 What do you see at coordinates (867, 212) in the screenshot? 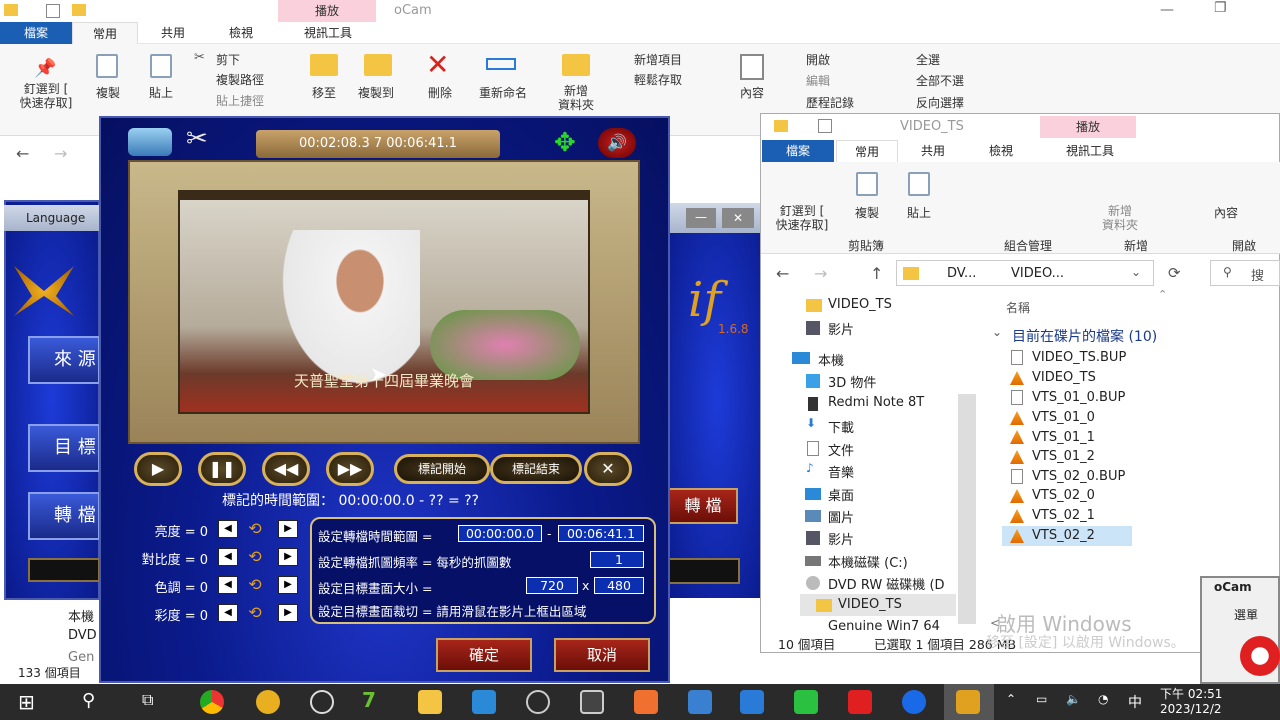
I see `copy-button-right: 複製` at bounding box center [867, 212].